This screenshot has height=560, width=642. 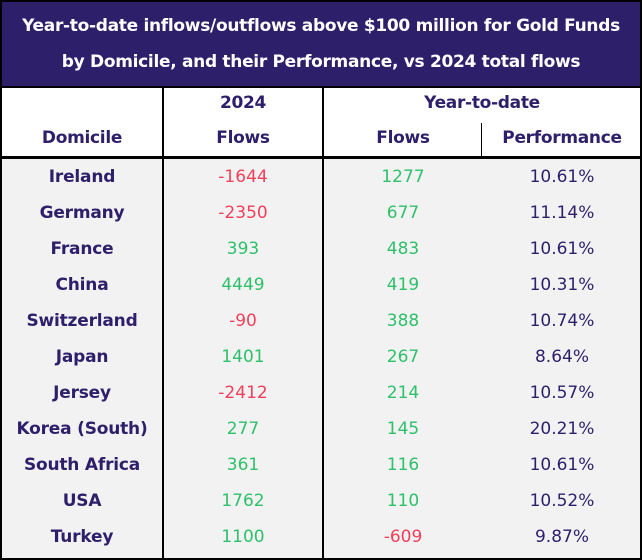 What do you see at coordinates (243, 213) in the screenshot?
I see `flows-2024-cell: -2350` at bounding box center [243, 213].